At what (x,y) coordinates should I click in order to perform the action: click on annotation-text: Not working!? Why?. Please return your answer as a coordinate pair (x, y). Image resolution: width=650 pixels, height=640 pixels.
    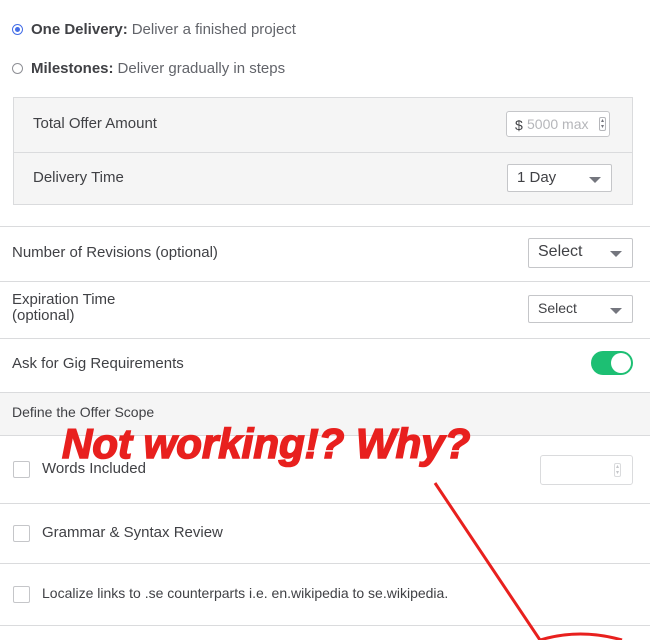
    Looking at the image, I should click on (266, 443).